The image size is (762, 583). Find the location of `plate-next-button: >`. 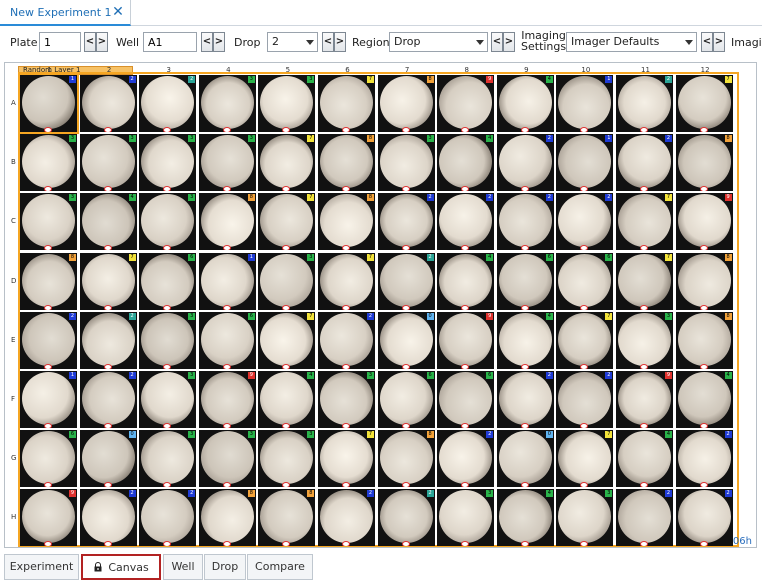

plate-next-button: > is located at coordinates (102, 42).